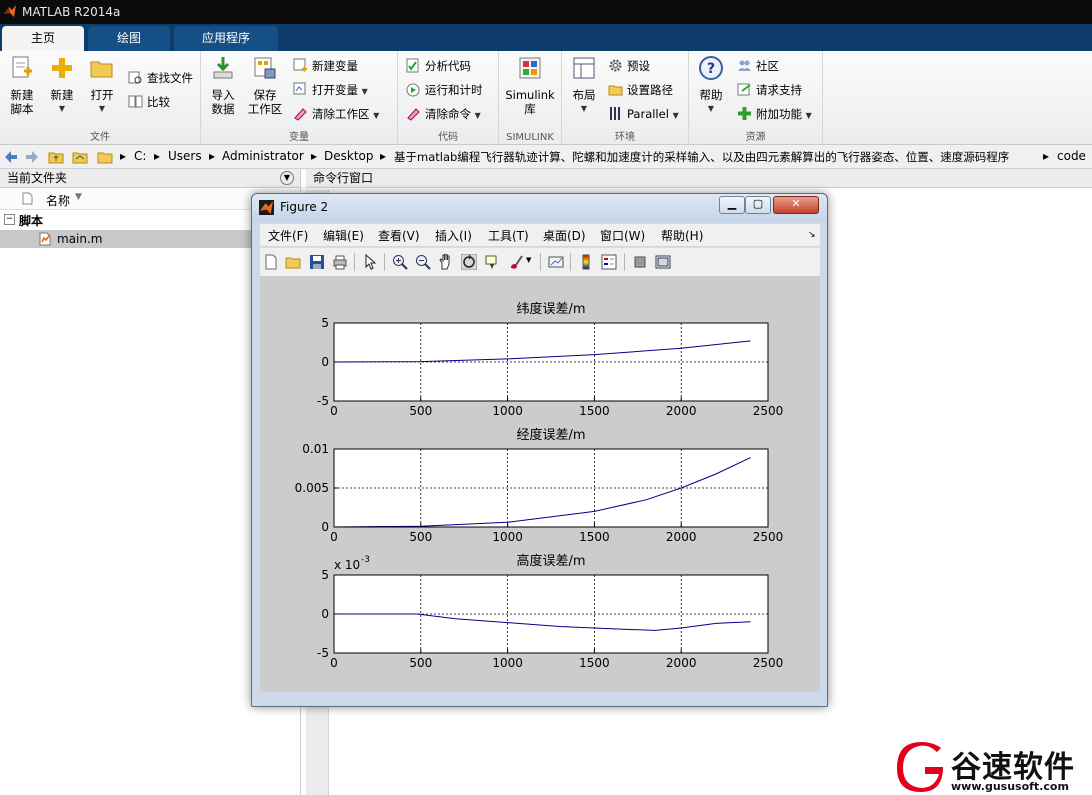  I want to click on app-title: MATLAB R2014a, so click(71, 12).